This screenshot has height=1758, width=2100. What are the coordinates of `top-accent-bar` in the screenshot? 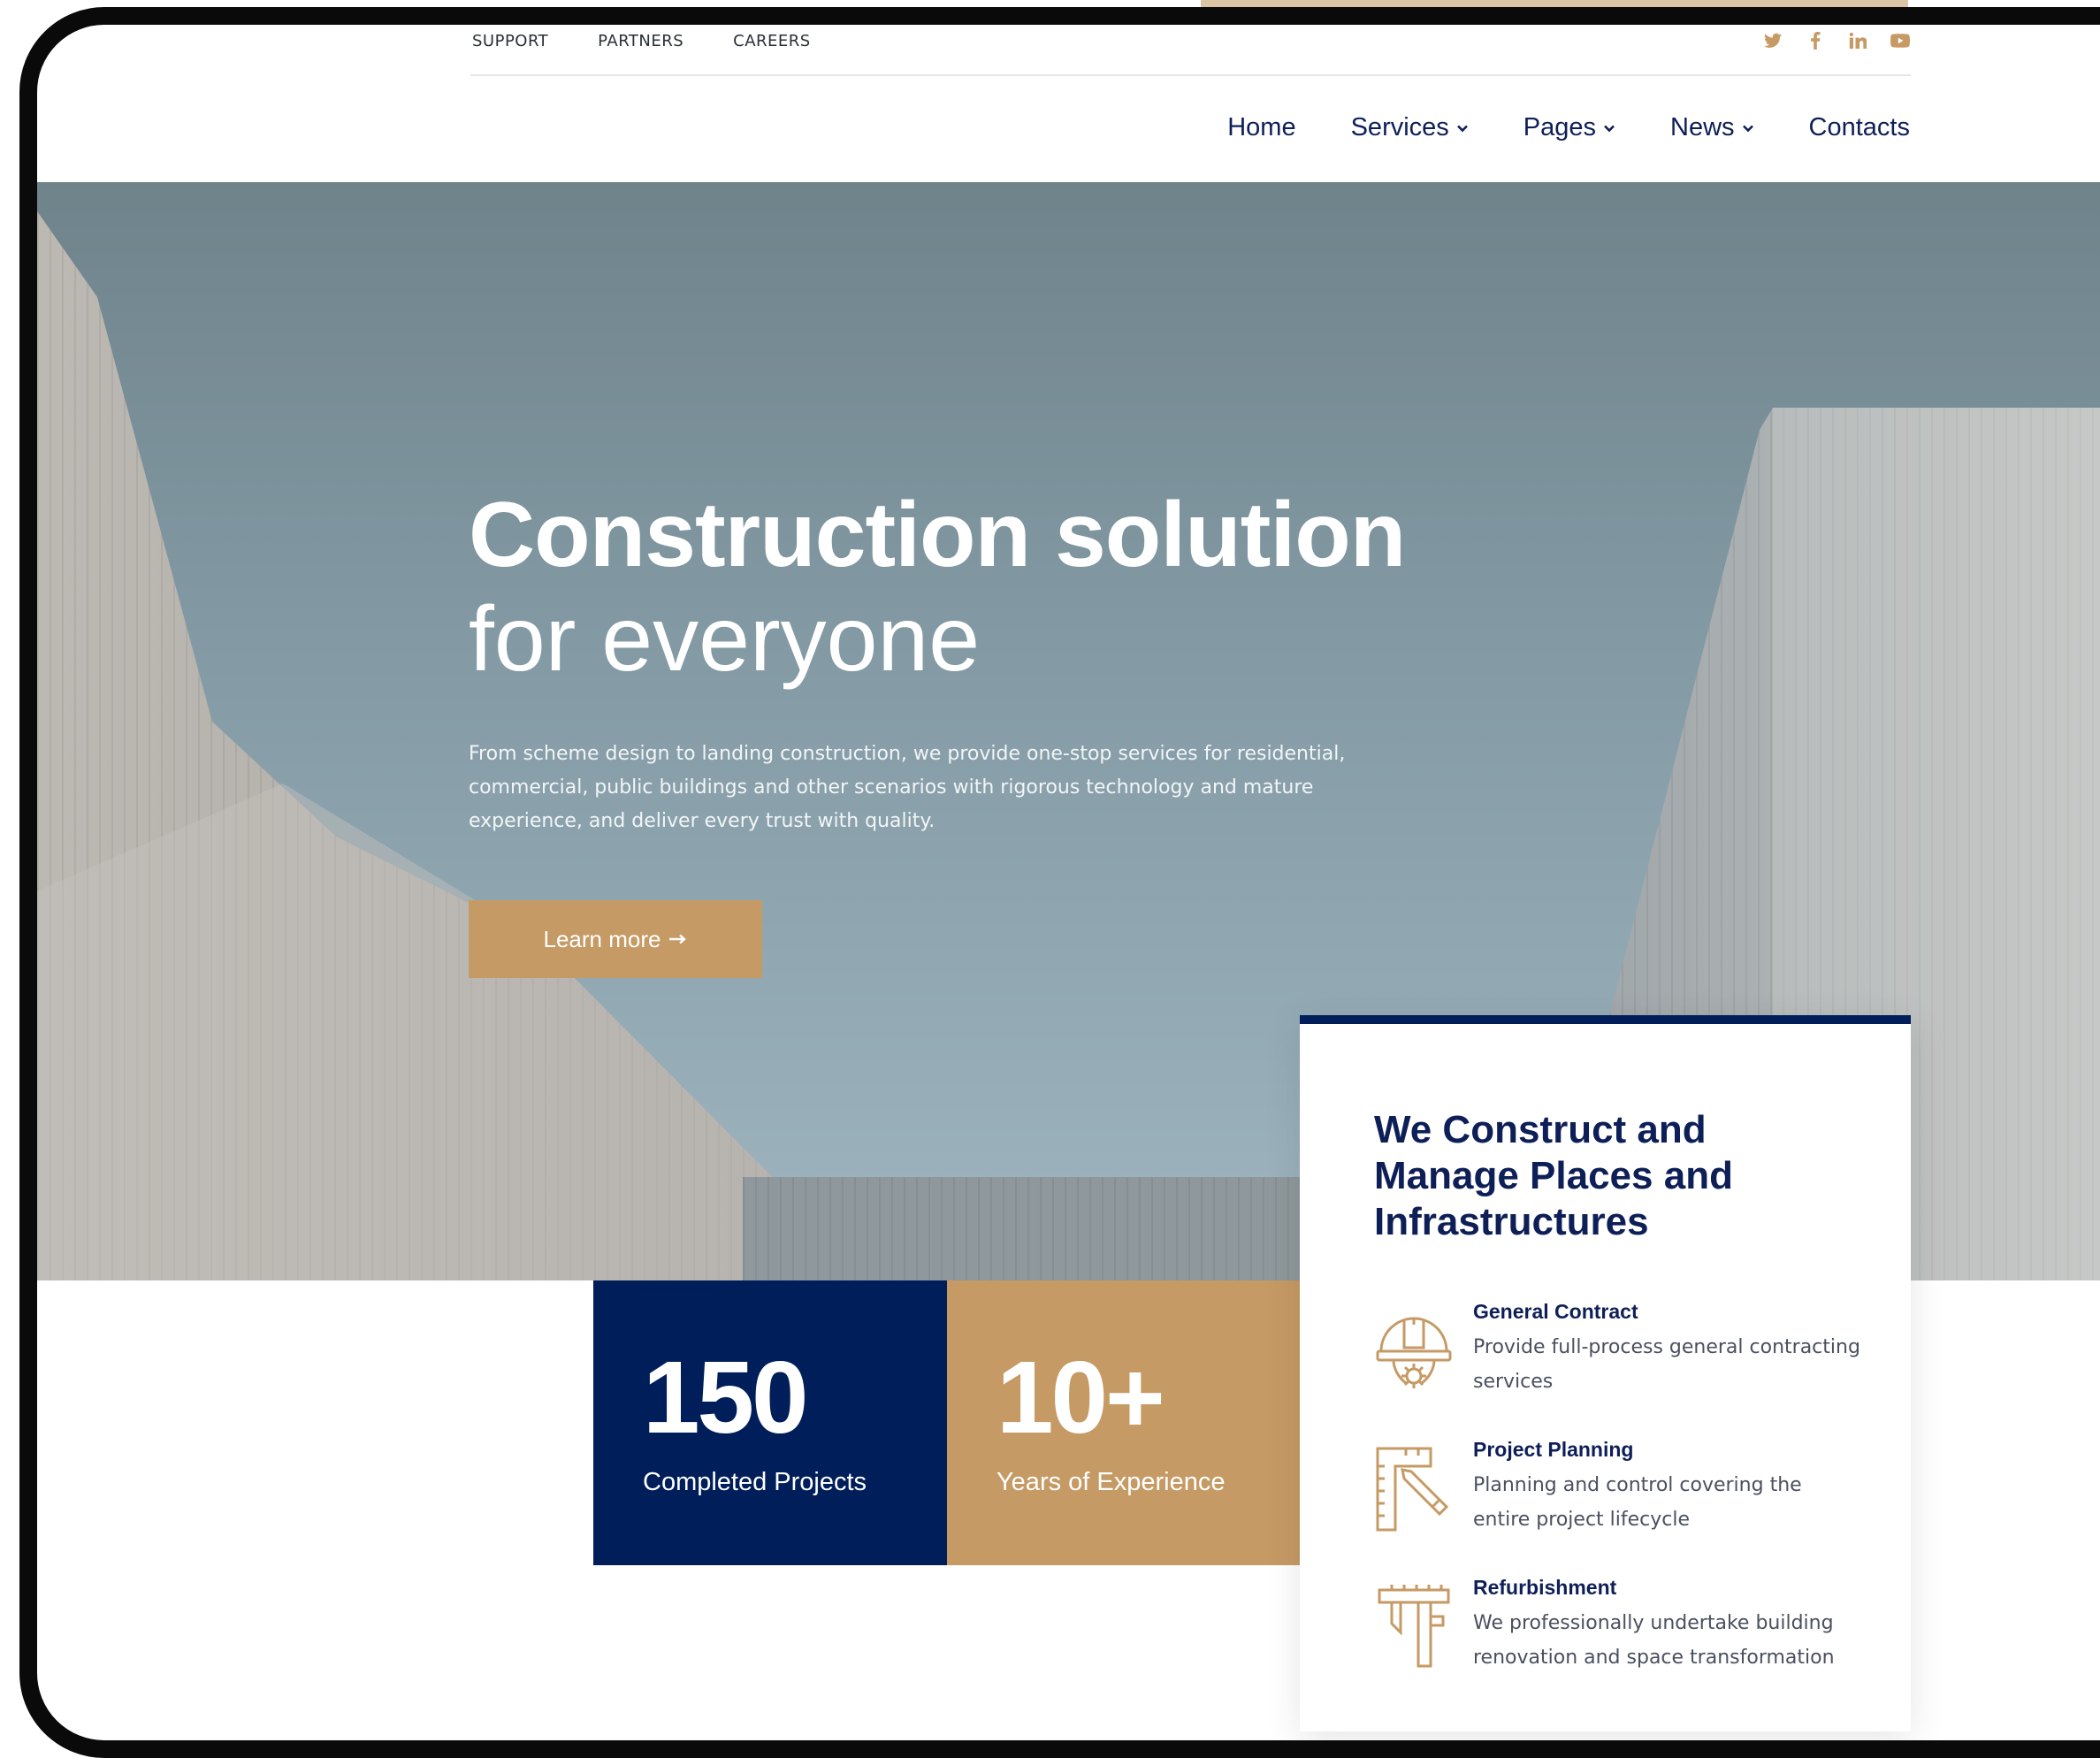 It's located at (1554, 3).